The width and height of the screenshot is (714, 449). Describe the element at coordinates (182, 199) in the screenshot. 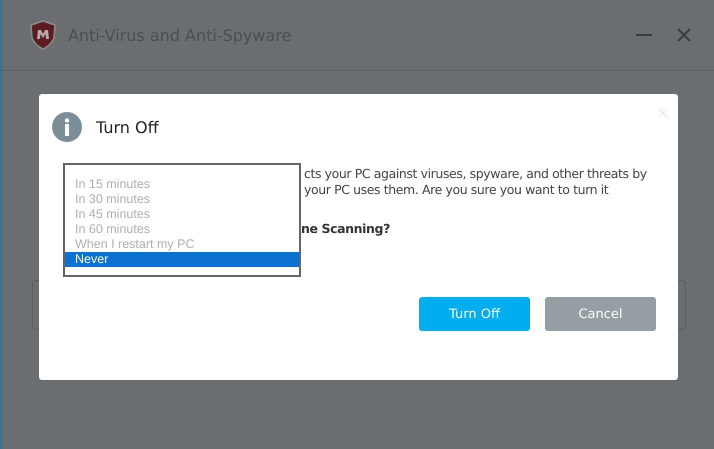

I see `dropdown-option: In 30 minutes` at that location.